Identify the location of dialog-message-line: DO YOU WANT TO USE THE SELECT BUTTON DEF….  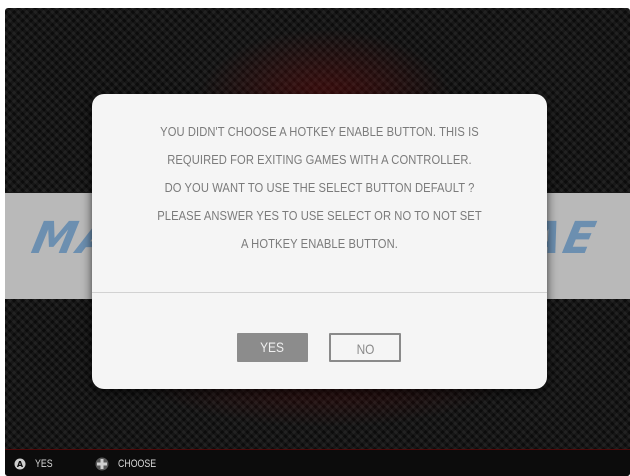
(319, 187).